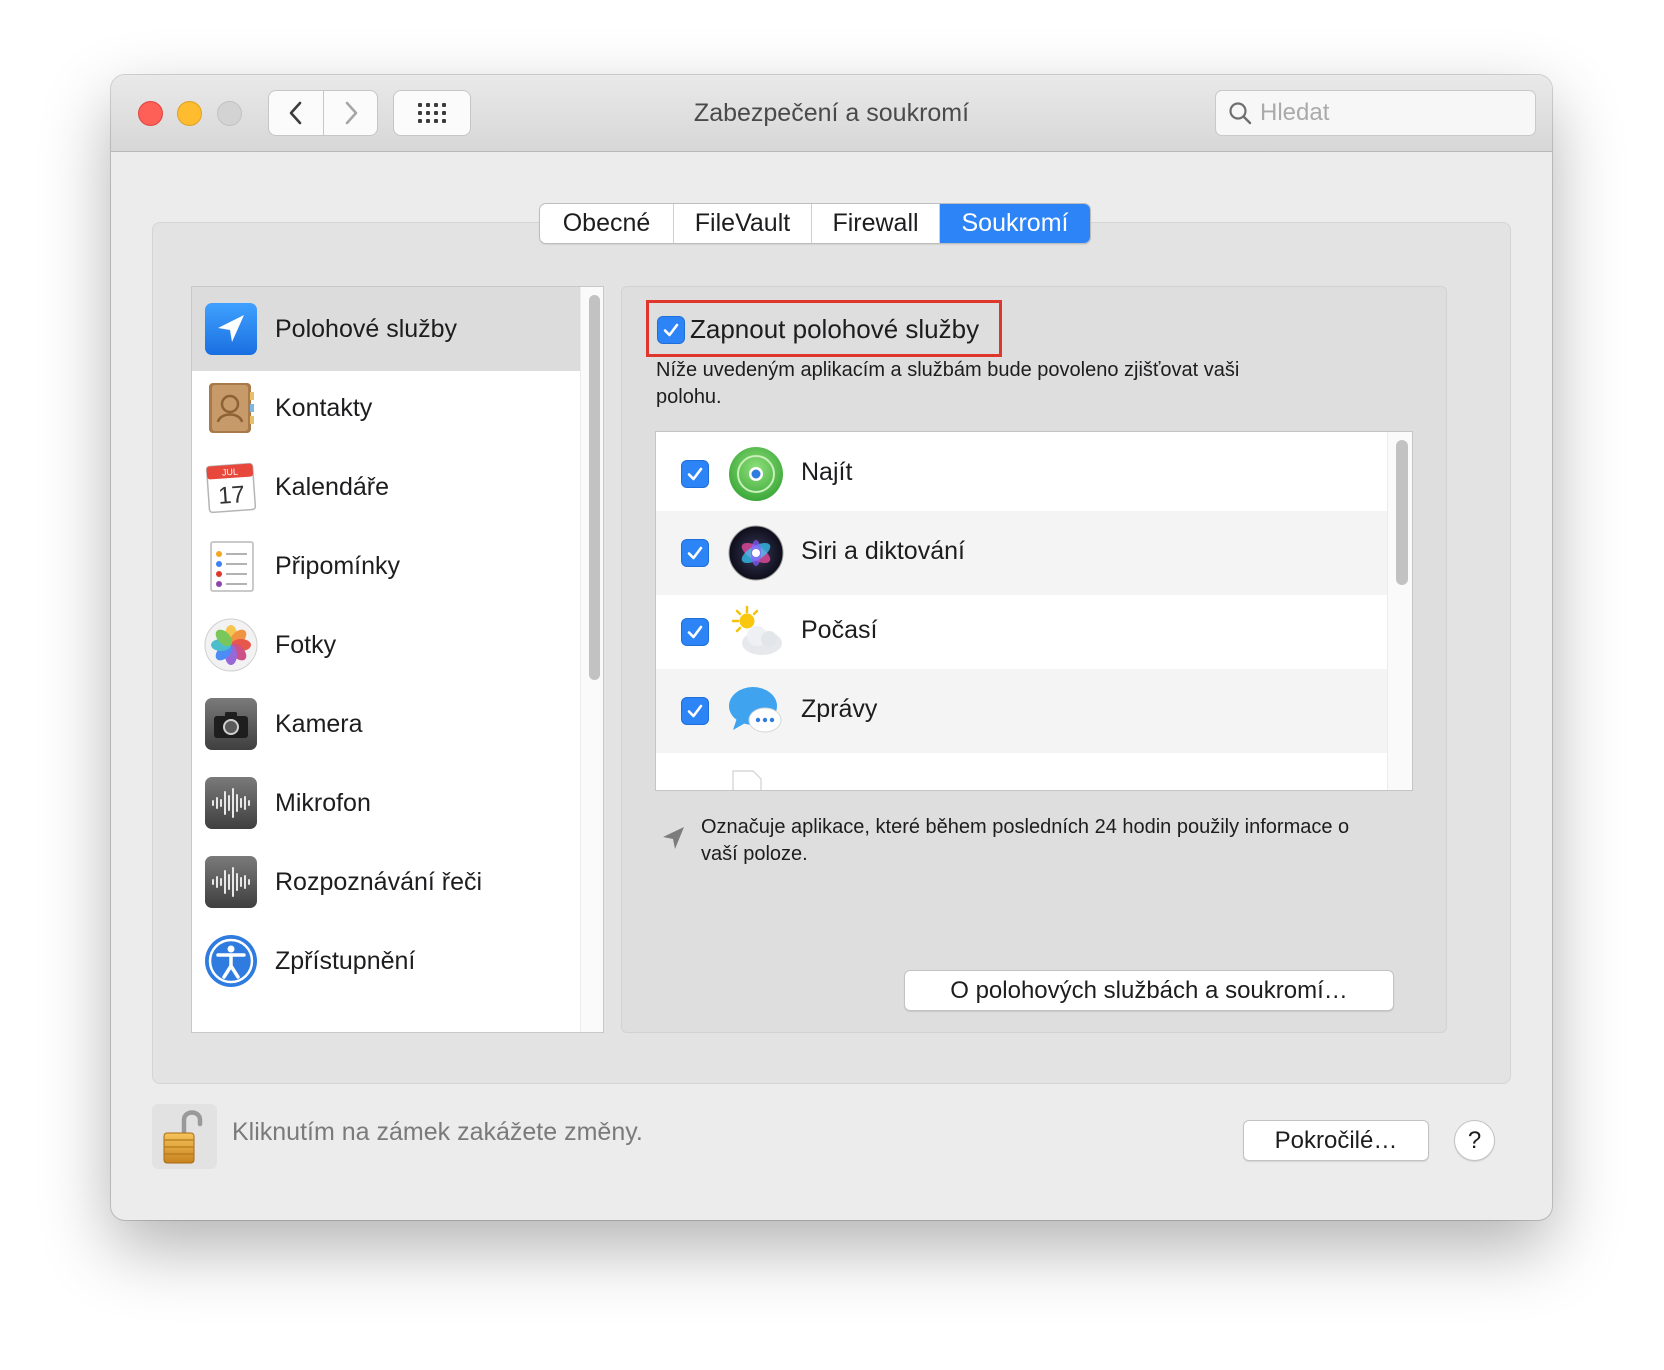 This screenshot has height=1370, width=1664. What do you see at coordinates (1021, 769) in the screenshot?
I see `list-item-partial` at bounding box center [1021, 769].